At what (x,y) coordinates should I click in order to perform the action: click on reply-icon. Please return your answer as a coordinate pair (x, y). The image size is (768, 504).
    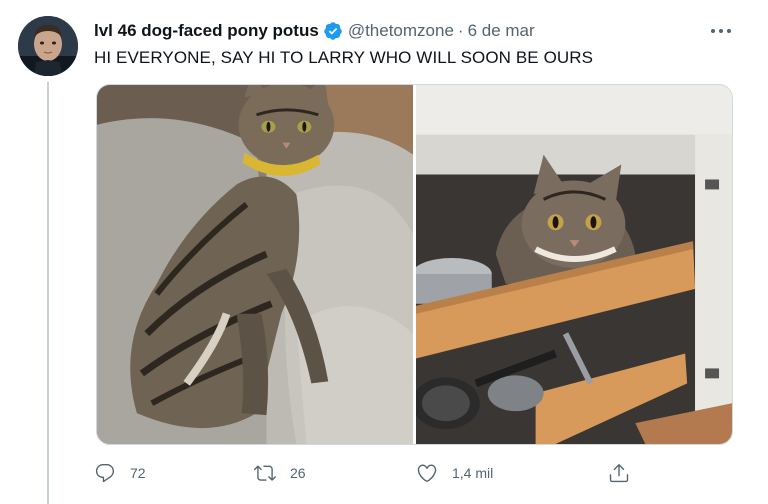
    Looking at the image, I should click on (105, 473).